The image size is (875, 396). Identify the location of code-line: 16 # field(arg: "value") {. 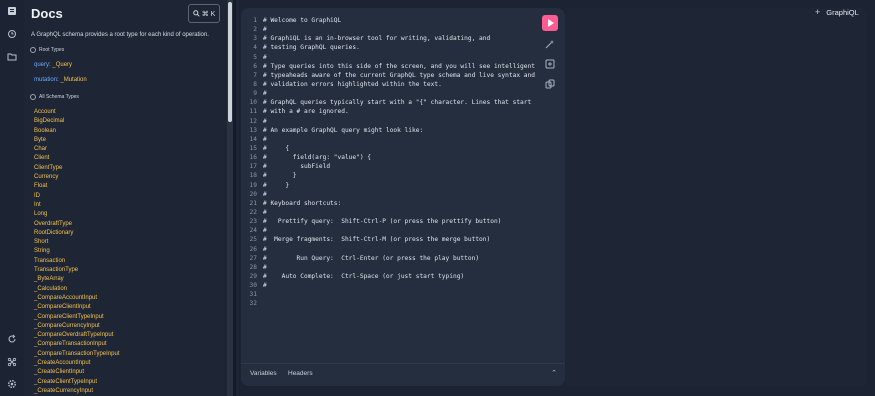
(388, 157).